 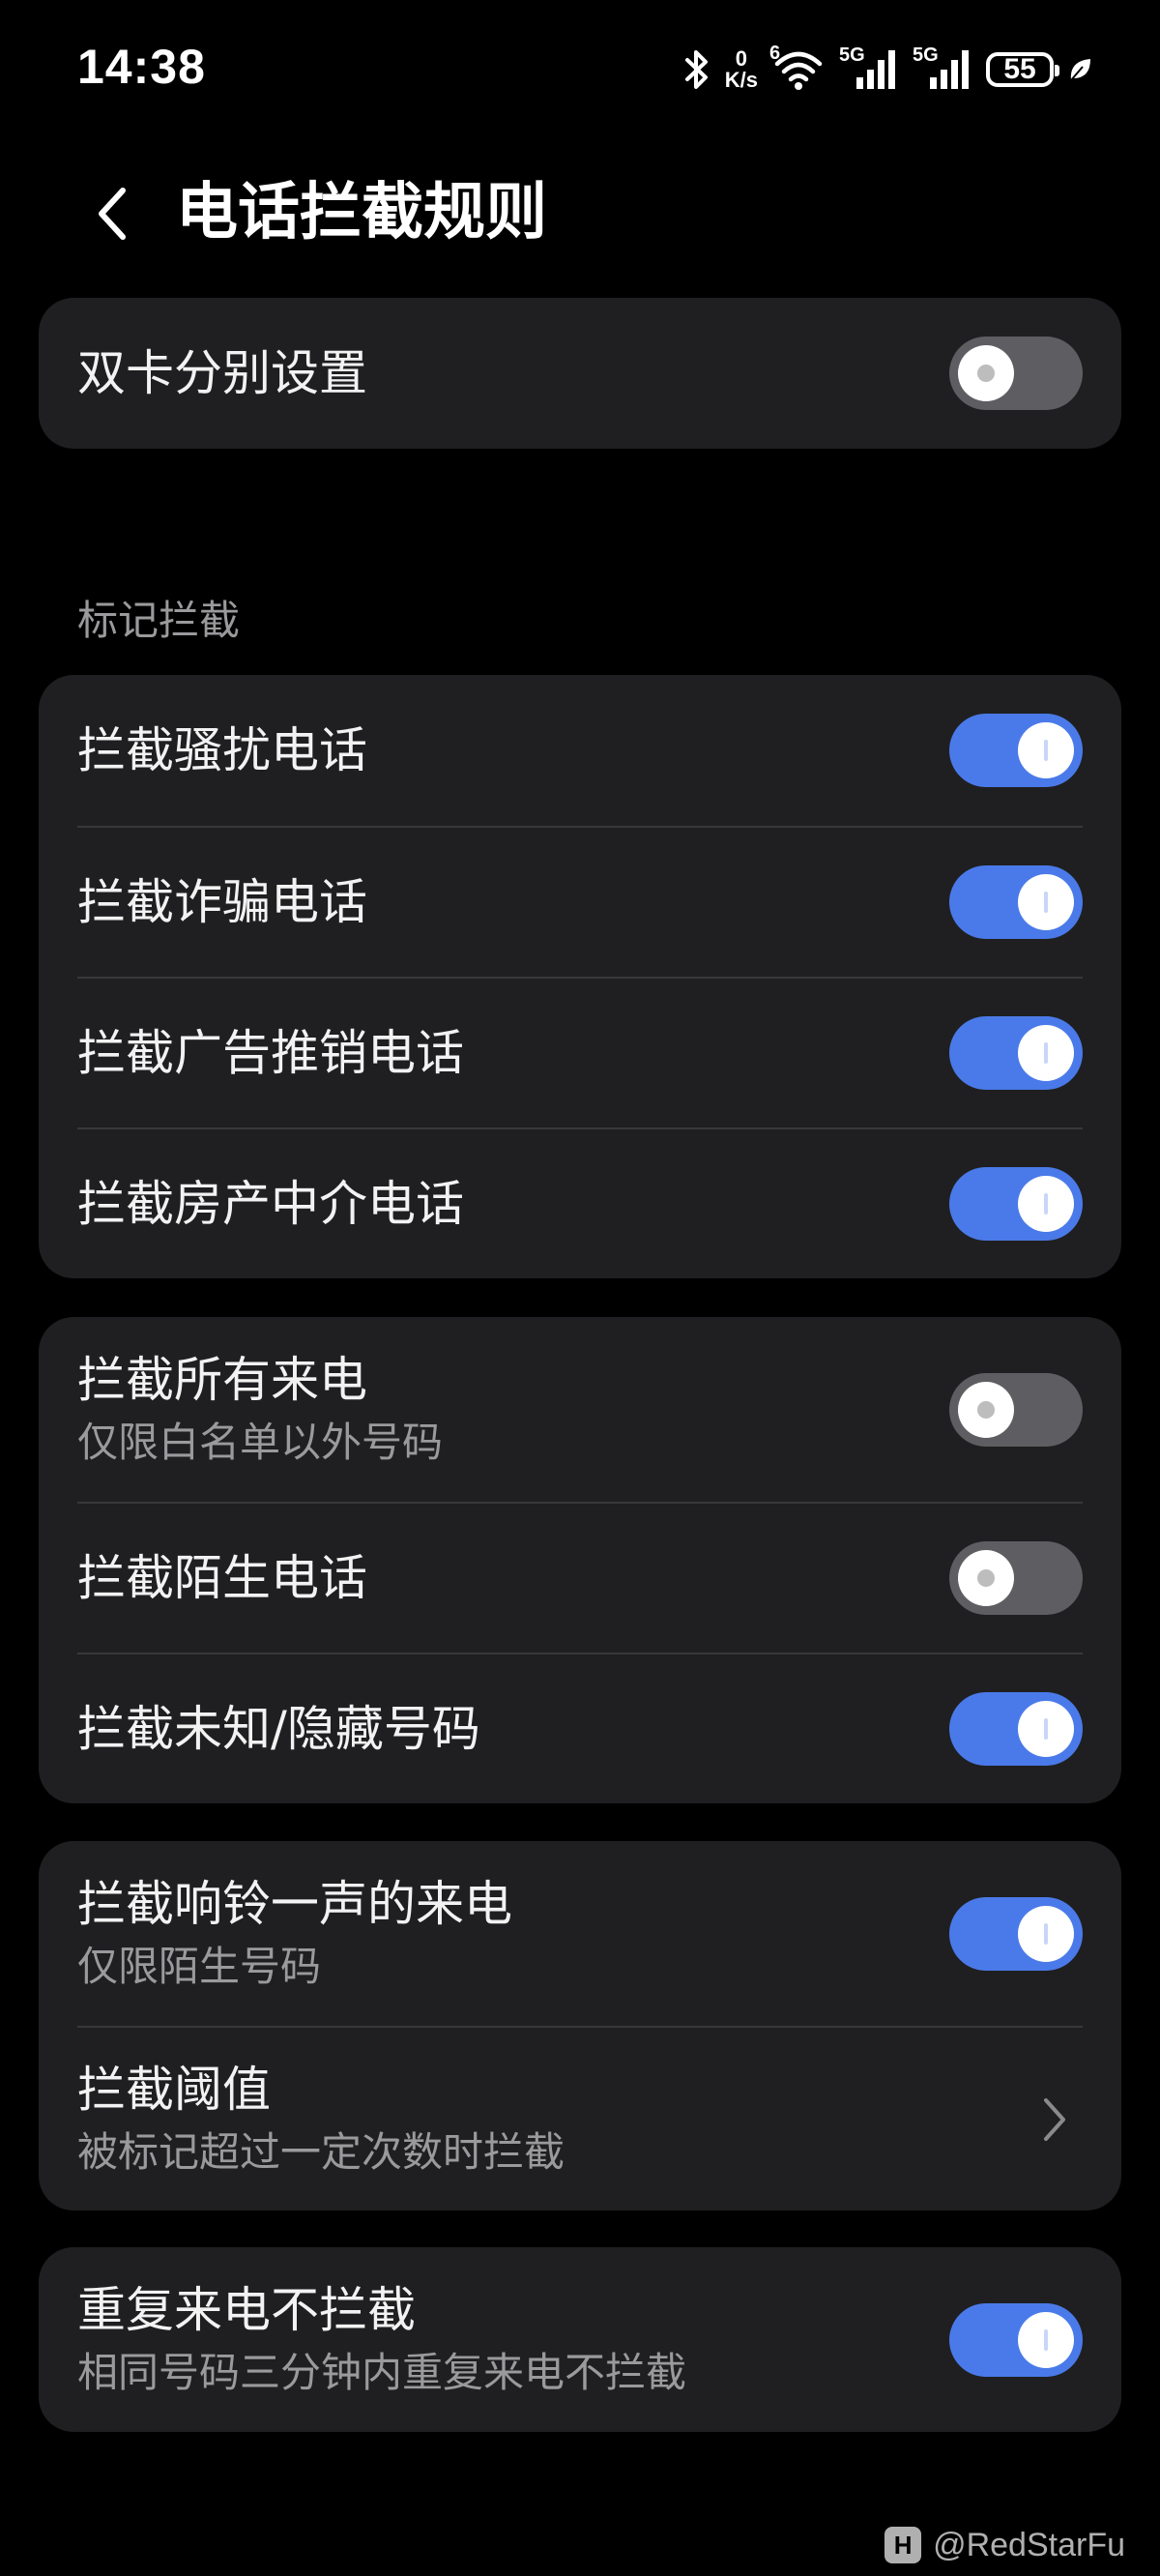 What do you see at coordinates (174, 2089) in the screenshot?
I see `block-threshold-label: 拦截阈值` at bounding box center [174, 2089].